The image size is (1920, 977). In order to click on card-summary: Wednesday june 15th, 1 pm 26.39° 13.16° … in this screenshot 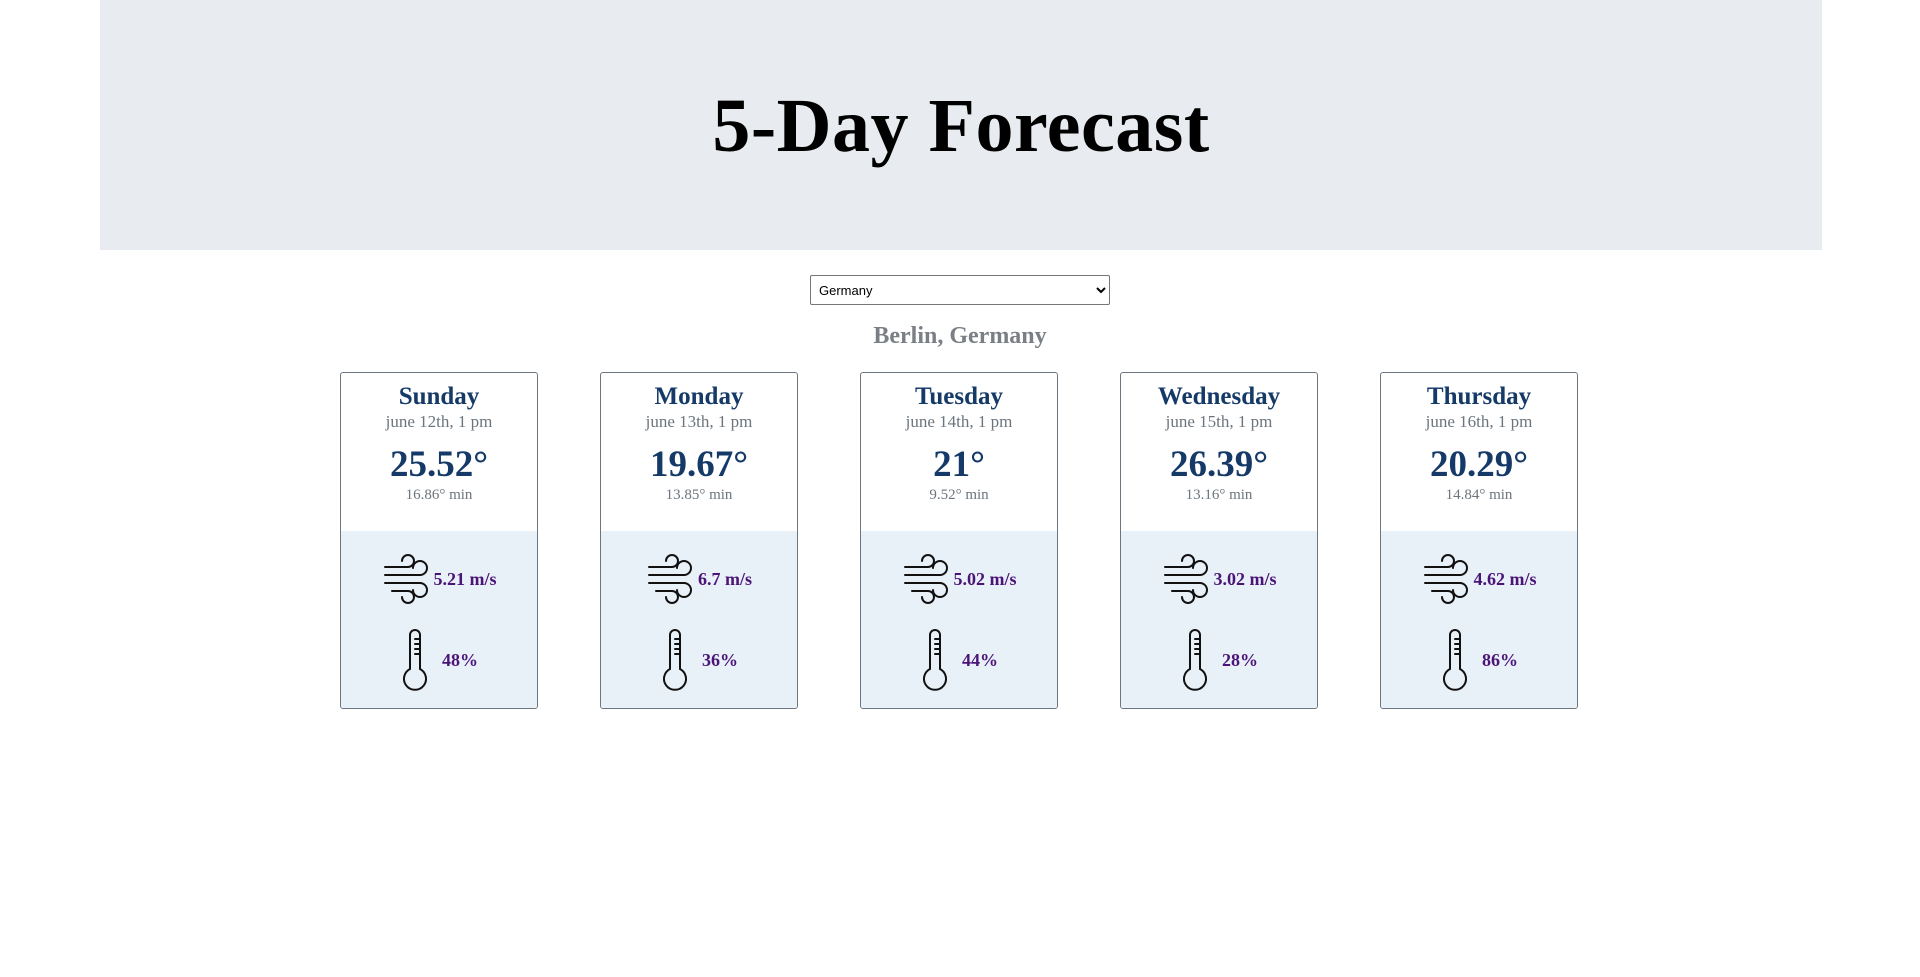, I will do `click(1219, 452)`.